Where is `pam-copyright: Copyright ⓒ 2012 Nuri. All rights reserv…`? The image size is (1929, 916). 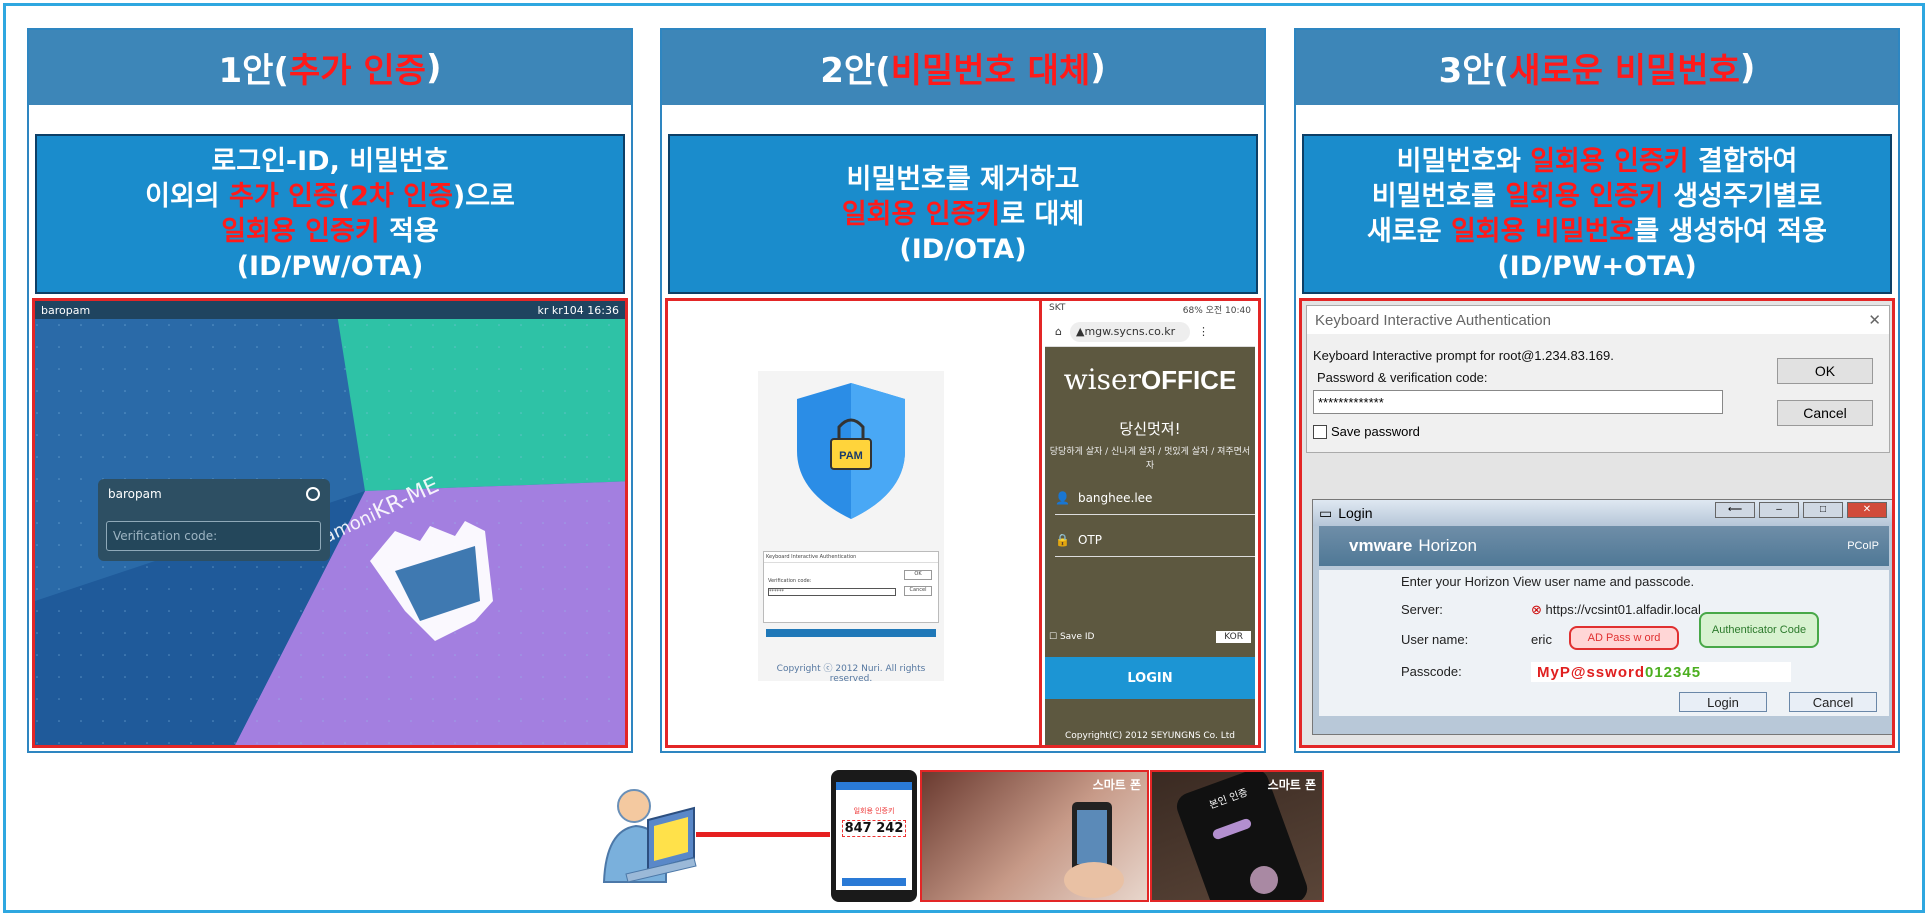
pam-copyright: Copyright ⓒ 2012 Nuri. All rights reserv… is located at coordinates (851, 674).